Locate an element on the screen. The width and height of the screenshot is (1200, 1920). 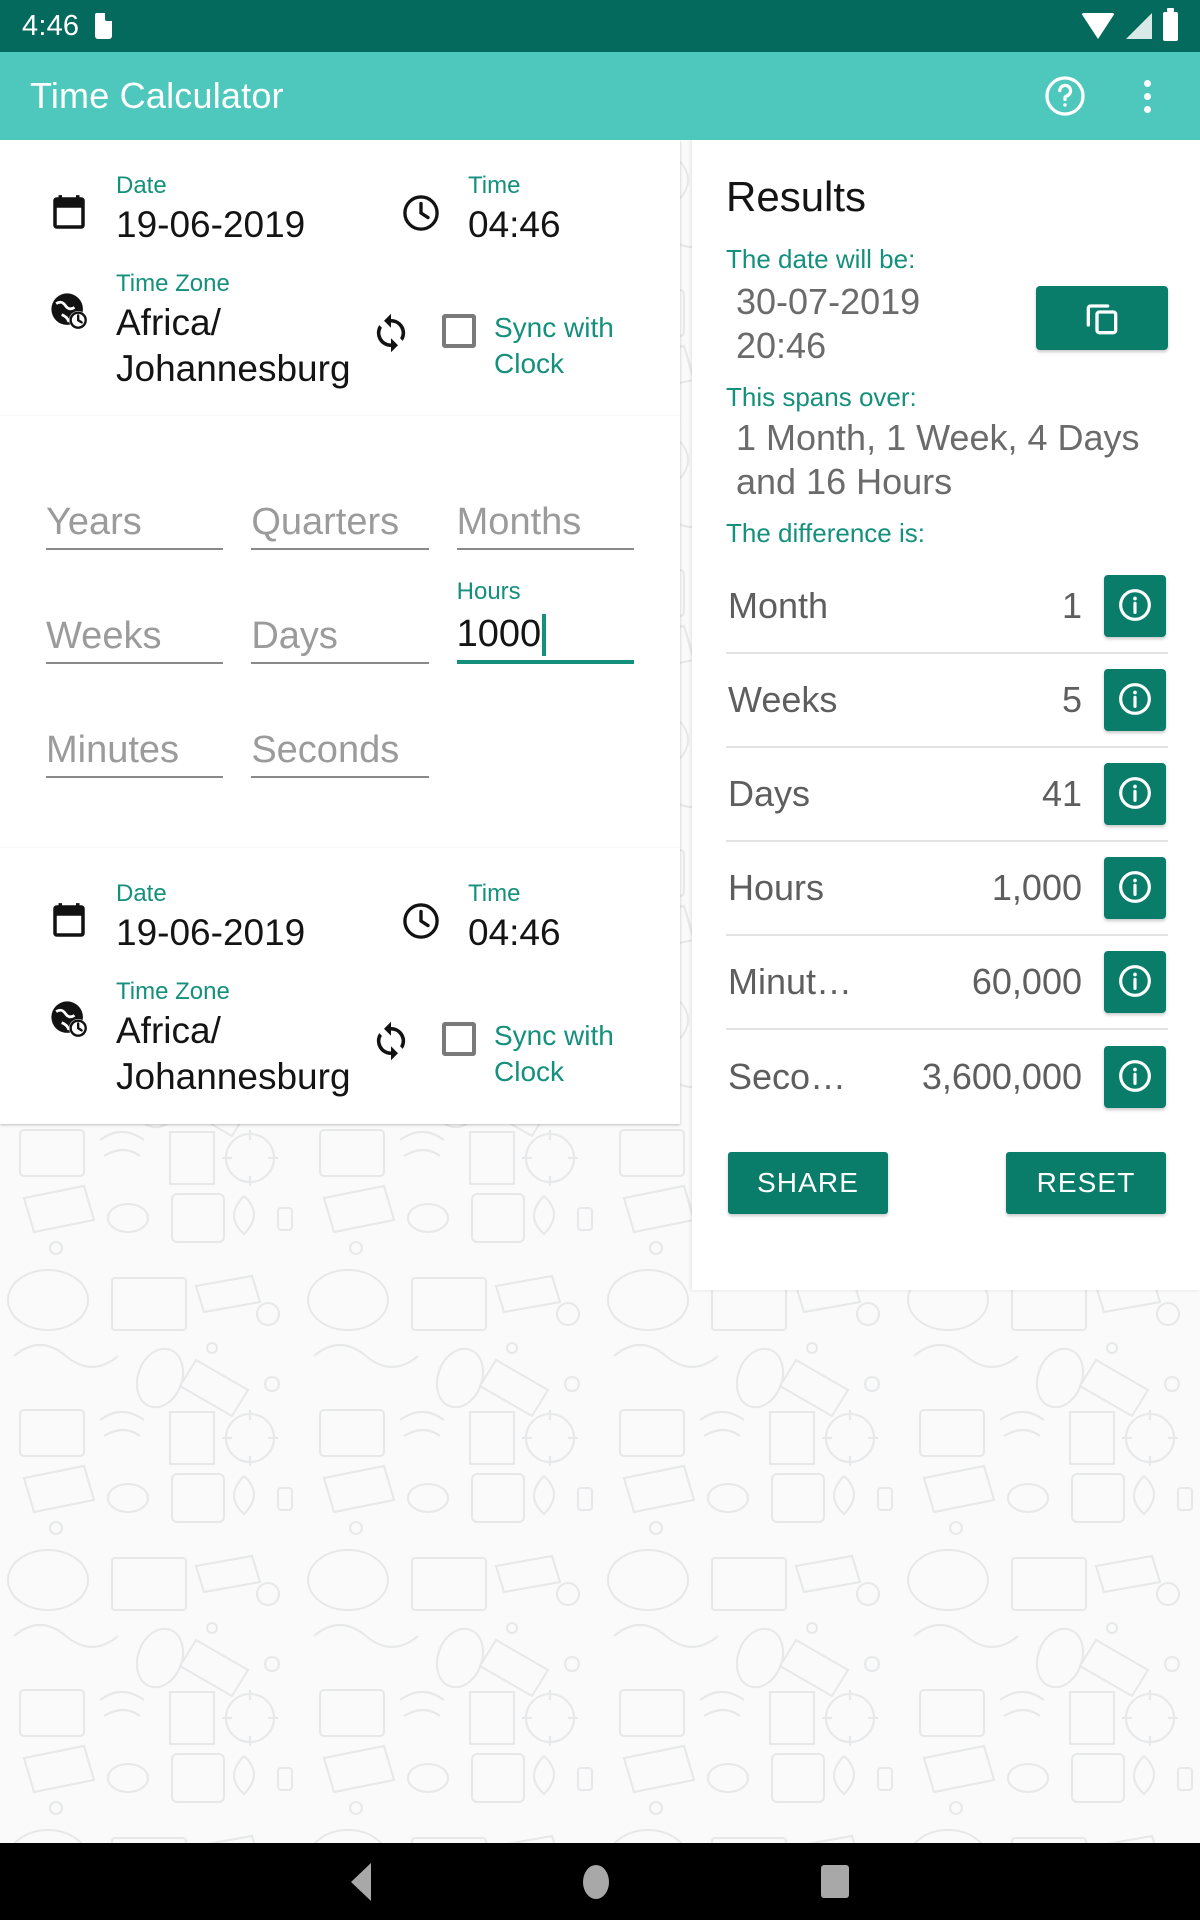
hours-input: 1000 is located at coordinates (545, 636).